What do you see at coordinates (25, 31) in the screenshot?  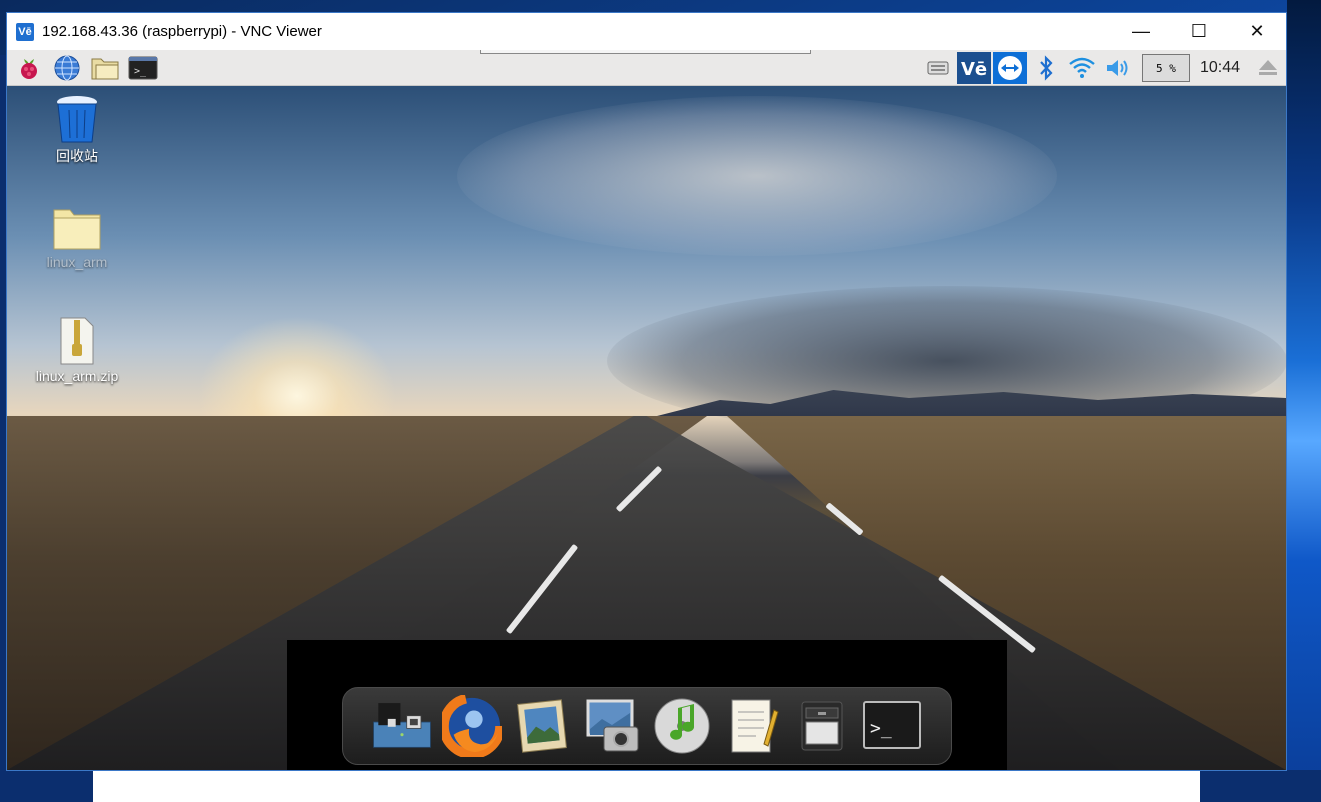 I see `vnc-viewer-app-icon: Vē` at bounding box center [25, 31].